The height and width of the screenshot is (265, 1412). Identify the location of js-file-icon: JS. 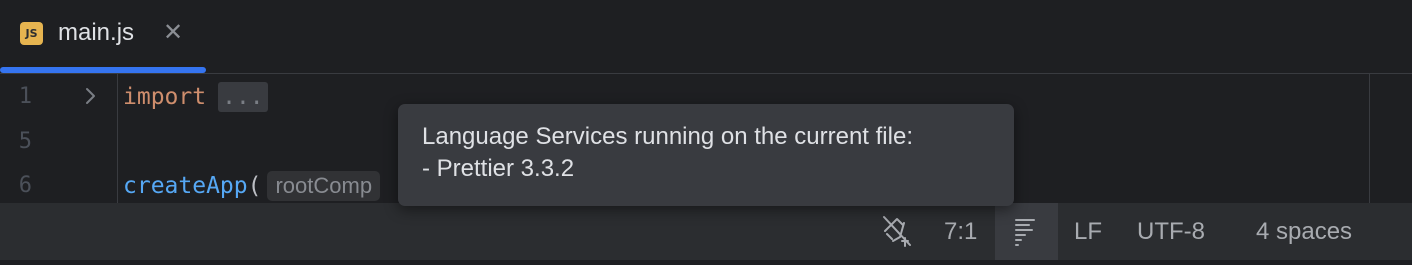
(31, 33).